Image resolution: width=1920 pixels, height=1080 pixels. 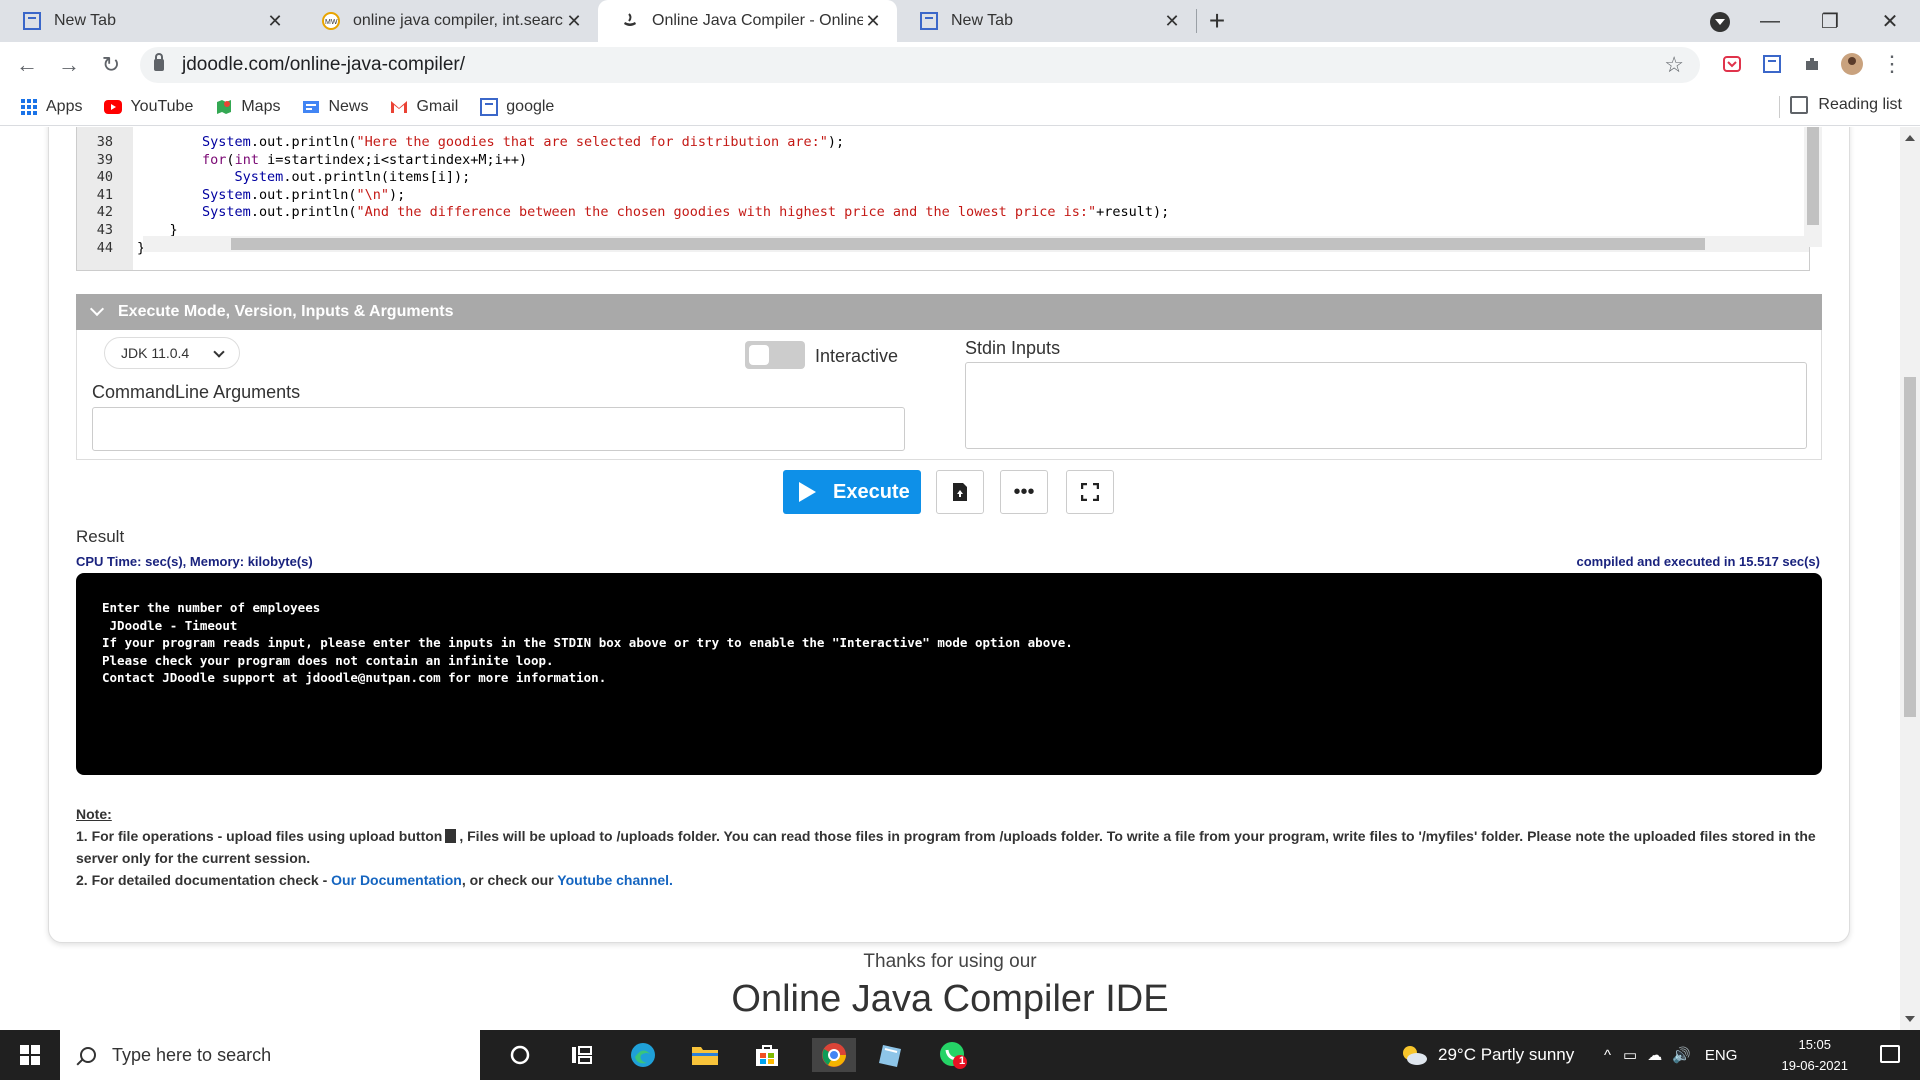 What do you see at coordinates (32, 21) in the screenshot?
I see `page-icon` at bounding box center [32, 21].